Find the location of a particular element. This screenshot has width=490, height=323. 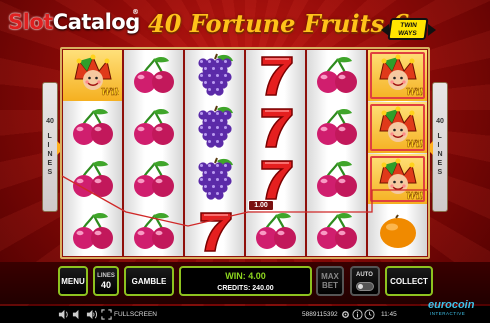

wild-label: Wild is located at coordinates (110, 92).